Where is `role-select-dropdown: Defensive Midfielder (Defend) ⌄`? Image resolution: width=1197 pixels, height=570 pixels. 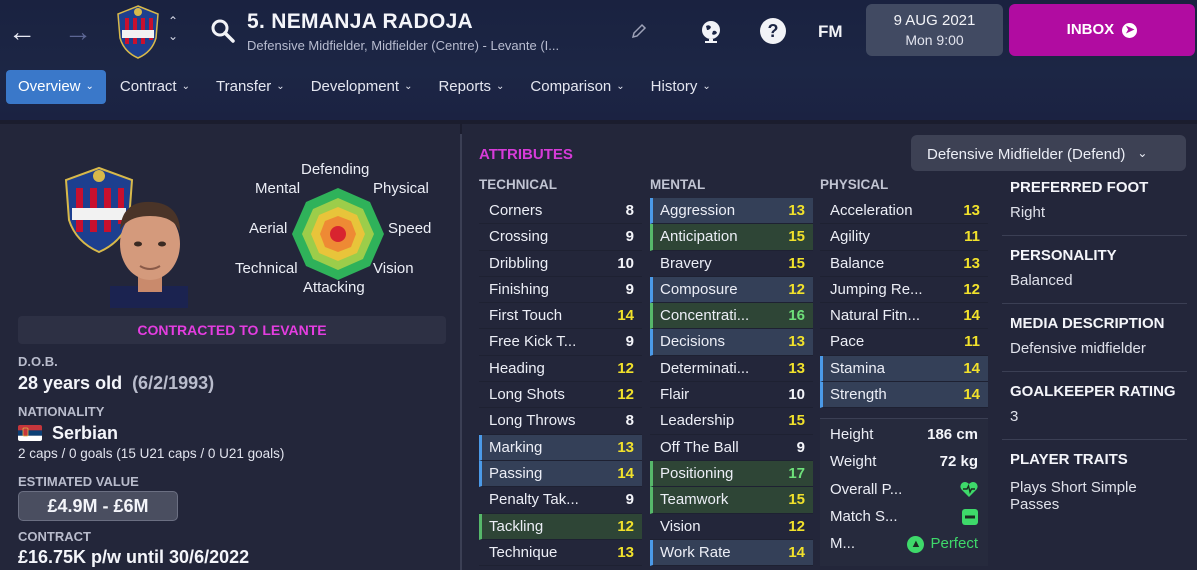
role-select-dropdown: Defensive Midfielder (Defend) ⌄ is located at coordinates (1048, 153).